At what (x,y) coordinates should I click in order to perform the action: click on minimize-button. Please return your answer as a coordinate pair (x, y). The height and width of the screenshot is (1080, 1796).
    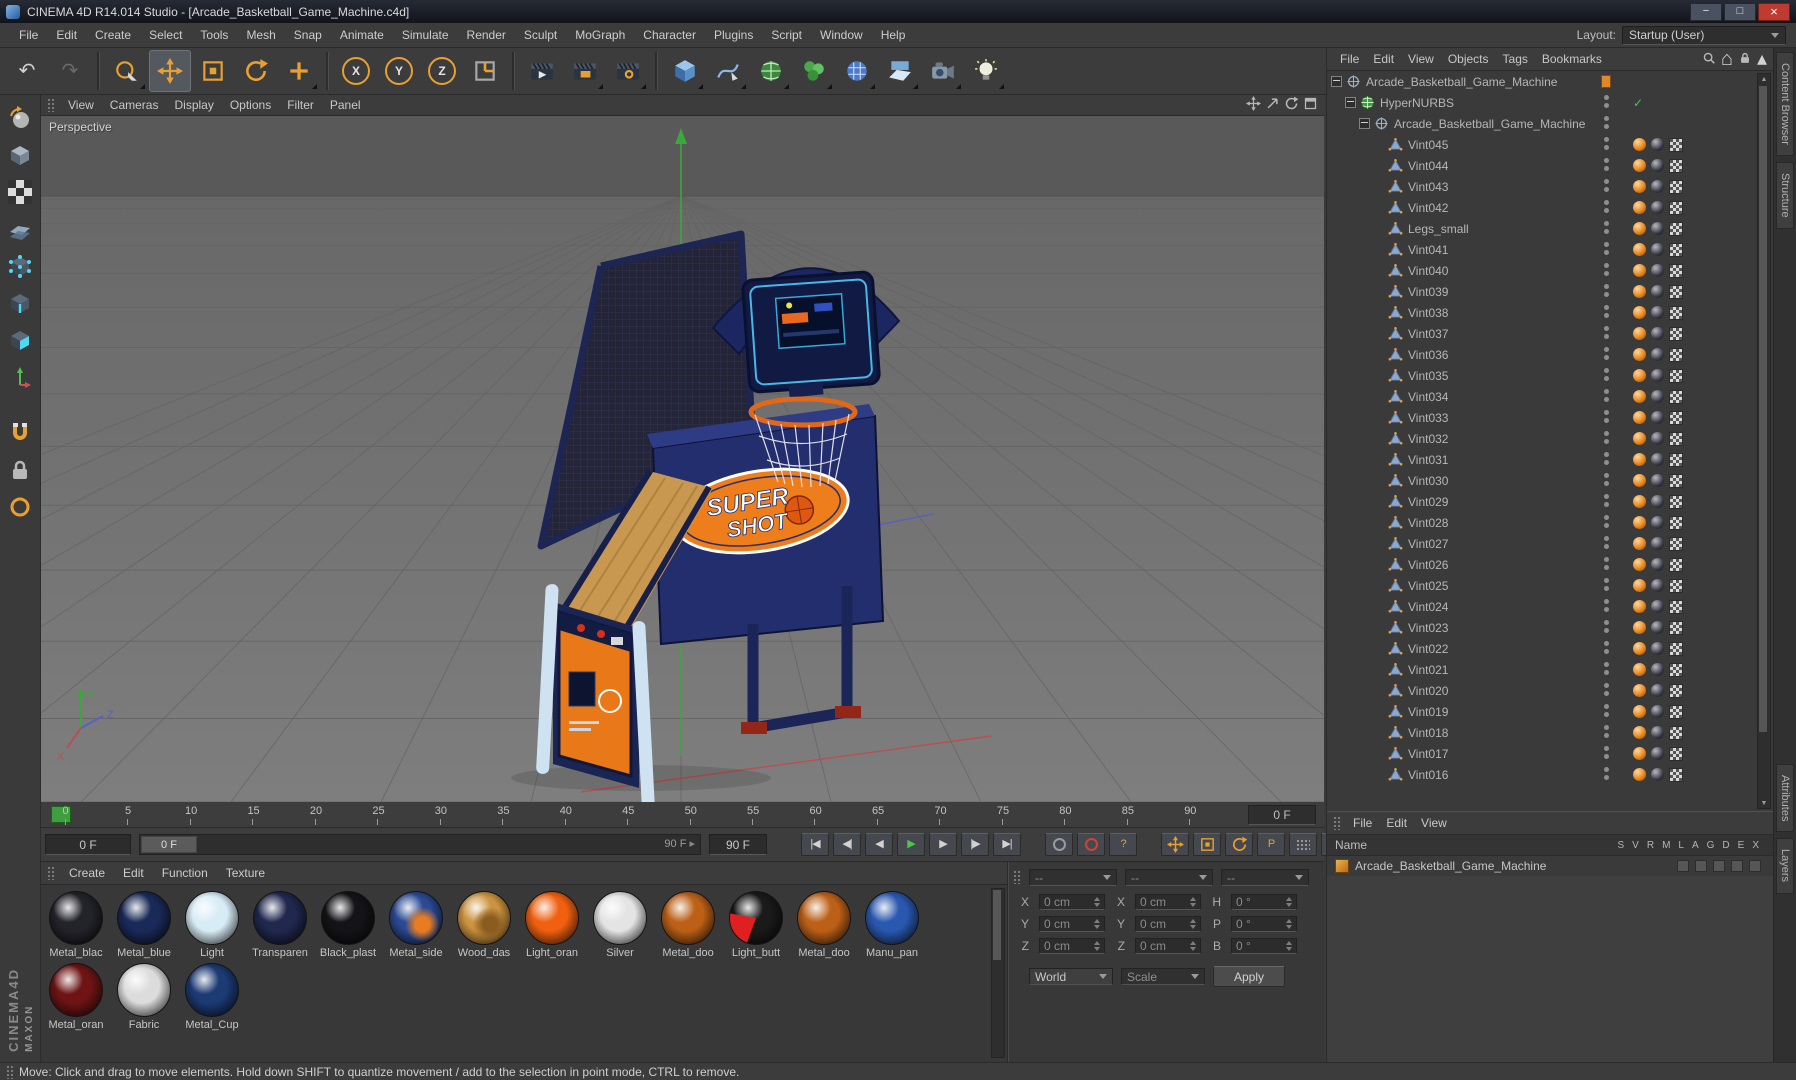
    Looking at the image, I should click on (1706, 11).